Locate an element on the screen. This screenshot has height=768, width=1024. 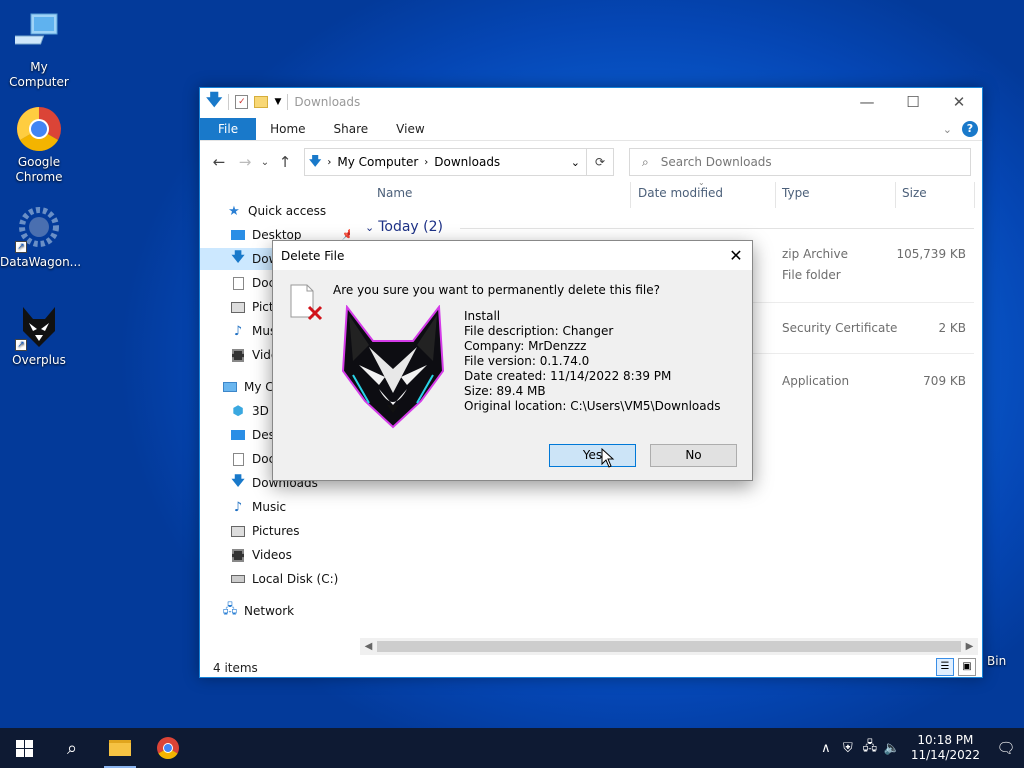
column-header-type: Type is located at coordinates (796, 196).